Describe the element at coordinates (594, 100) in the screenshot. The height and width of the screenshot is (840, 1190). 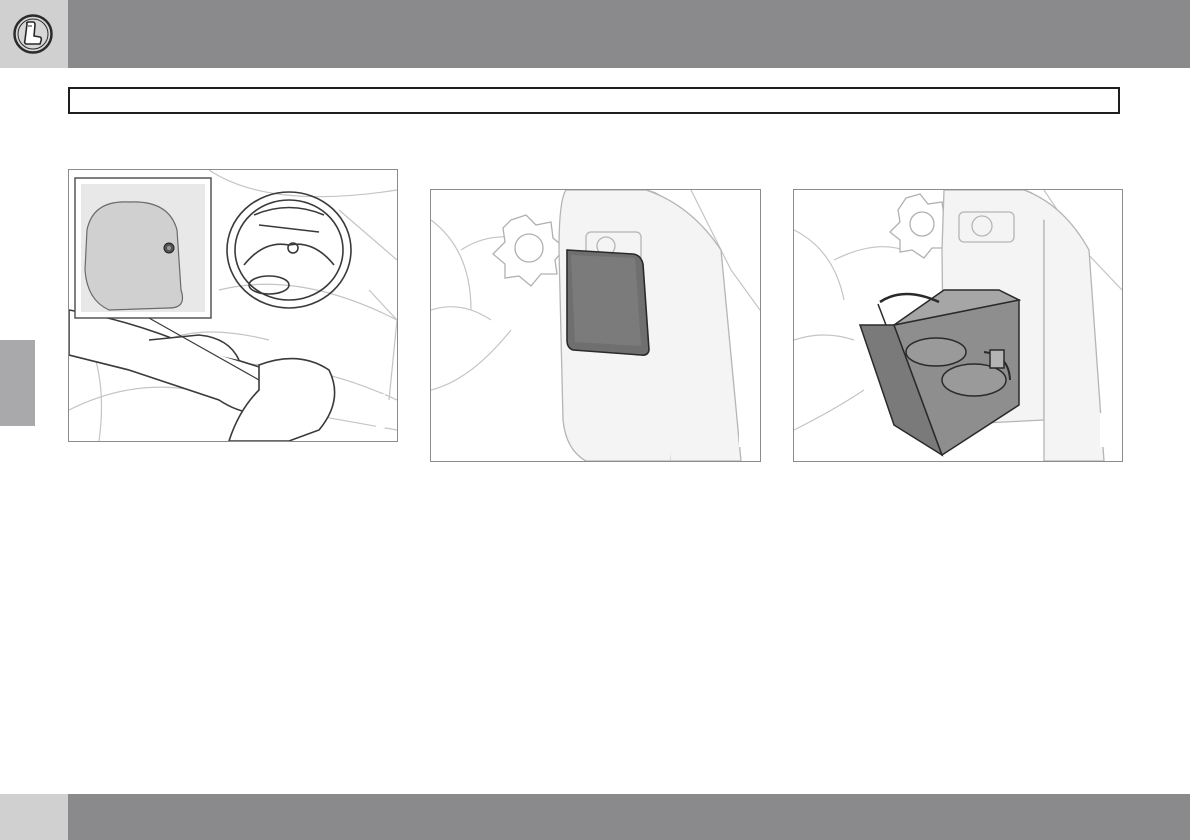
I see `section-heading-box` at that location.